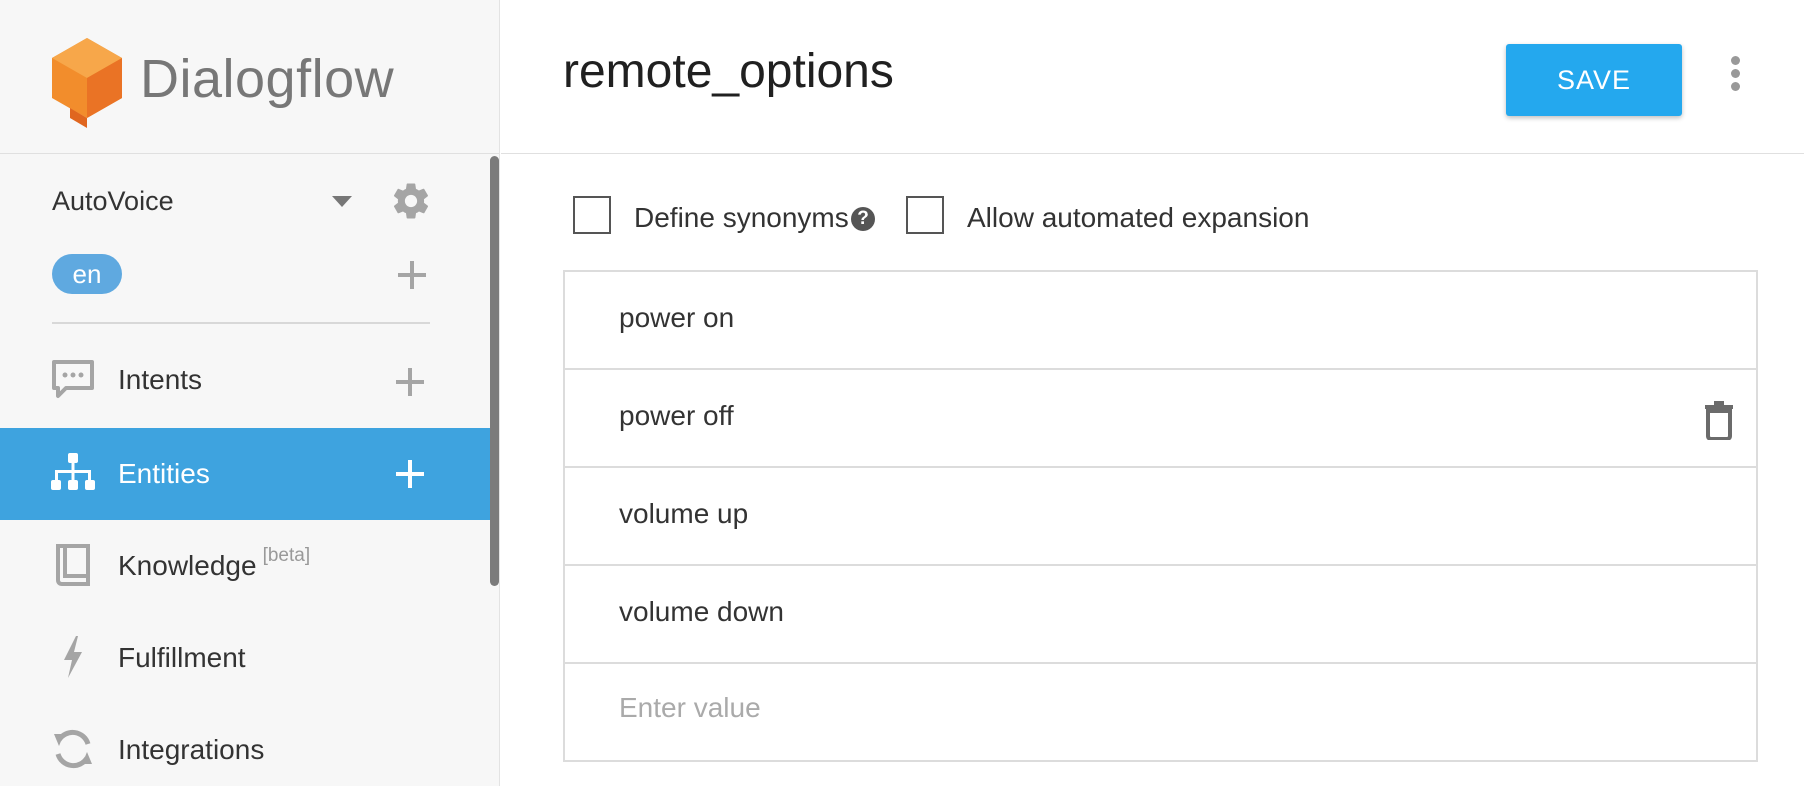 The height and width of the screenshot is (786, 1804). Describe the element at coordinates (1160, 419) in the screenshot. I see `table-row: power off` at that location.